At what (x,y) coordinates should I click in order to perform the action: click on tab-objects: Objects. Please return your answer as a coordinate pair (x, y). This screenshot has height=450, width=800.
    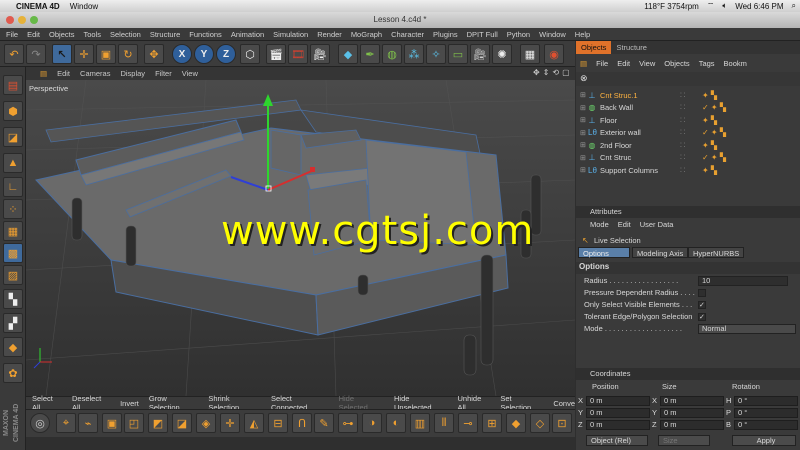
    Looking at the image, I should click on (594, 47).